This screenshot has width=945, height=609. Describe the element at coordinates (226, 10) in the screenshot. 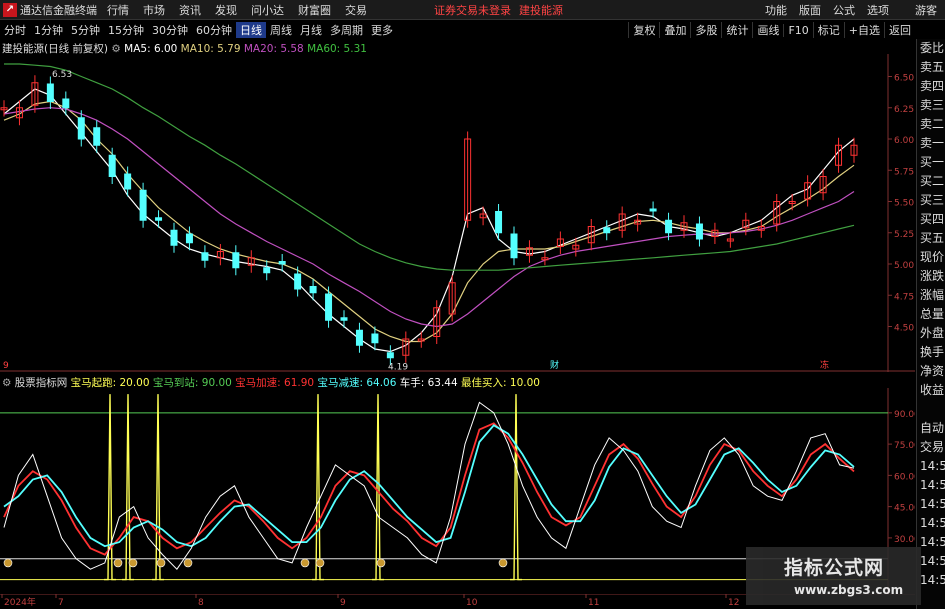

I see `menu-item-discover: 发现` at that location.